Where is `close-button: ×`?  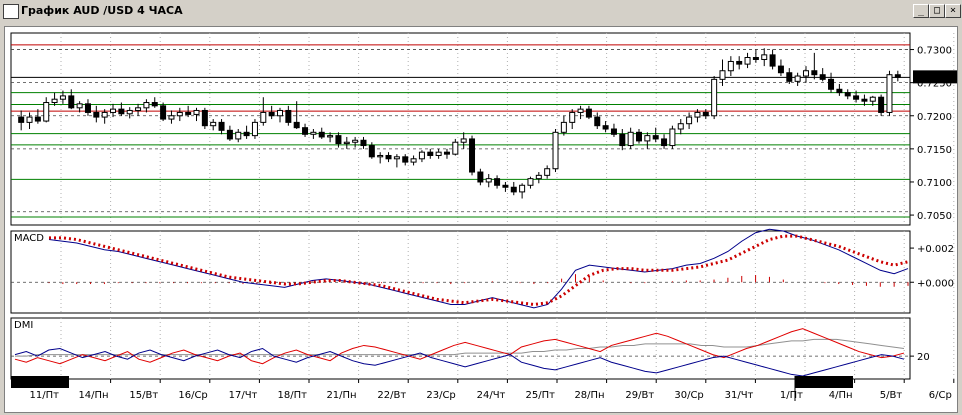
close-button: × is located at coordinates (953, 11).